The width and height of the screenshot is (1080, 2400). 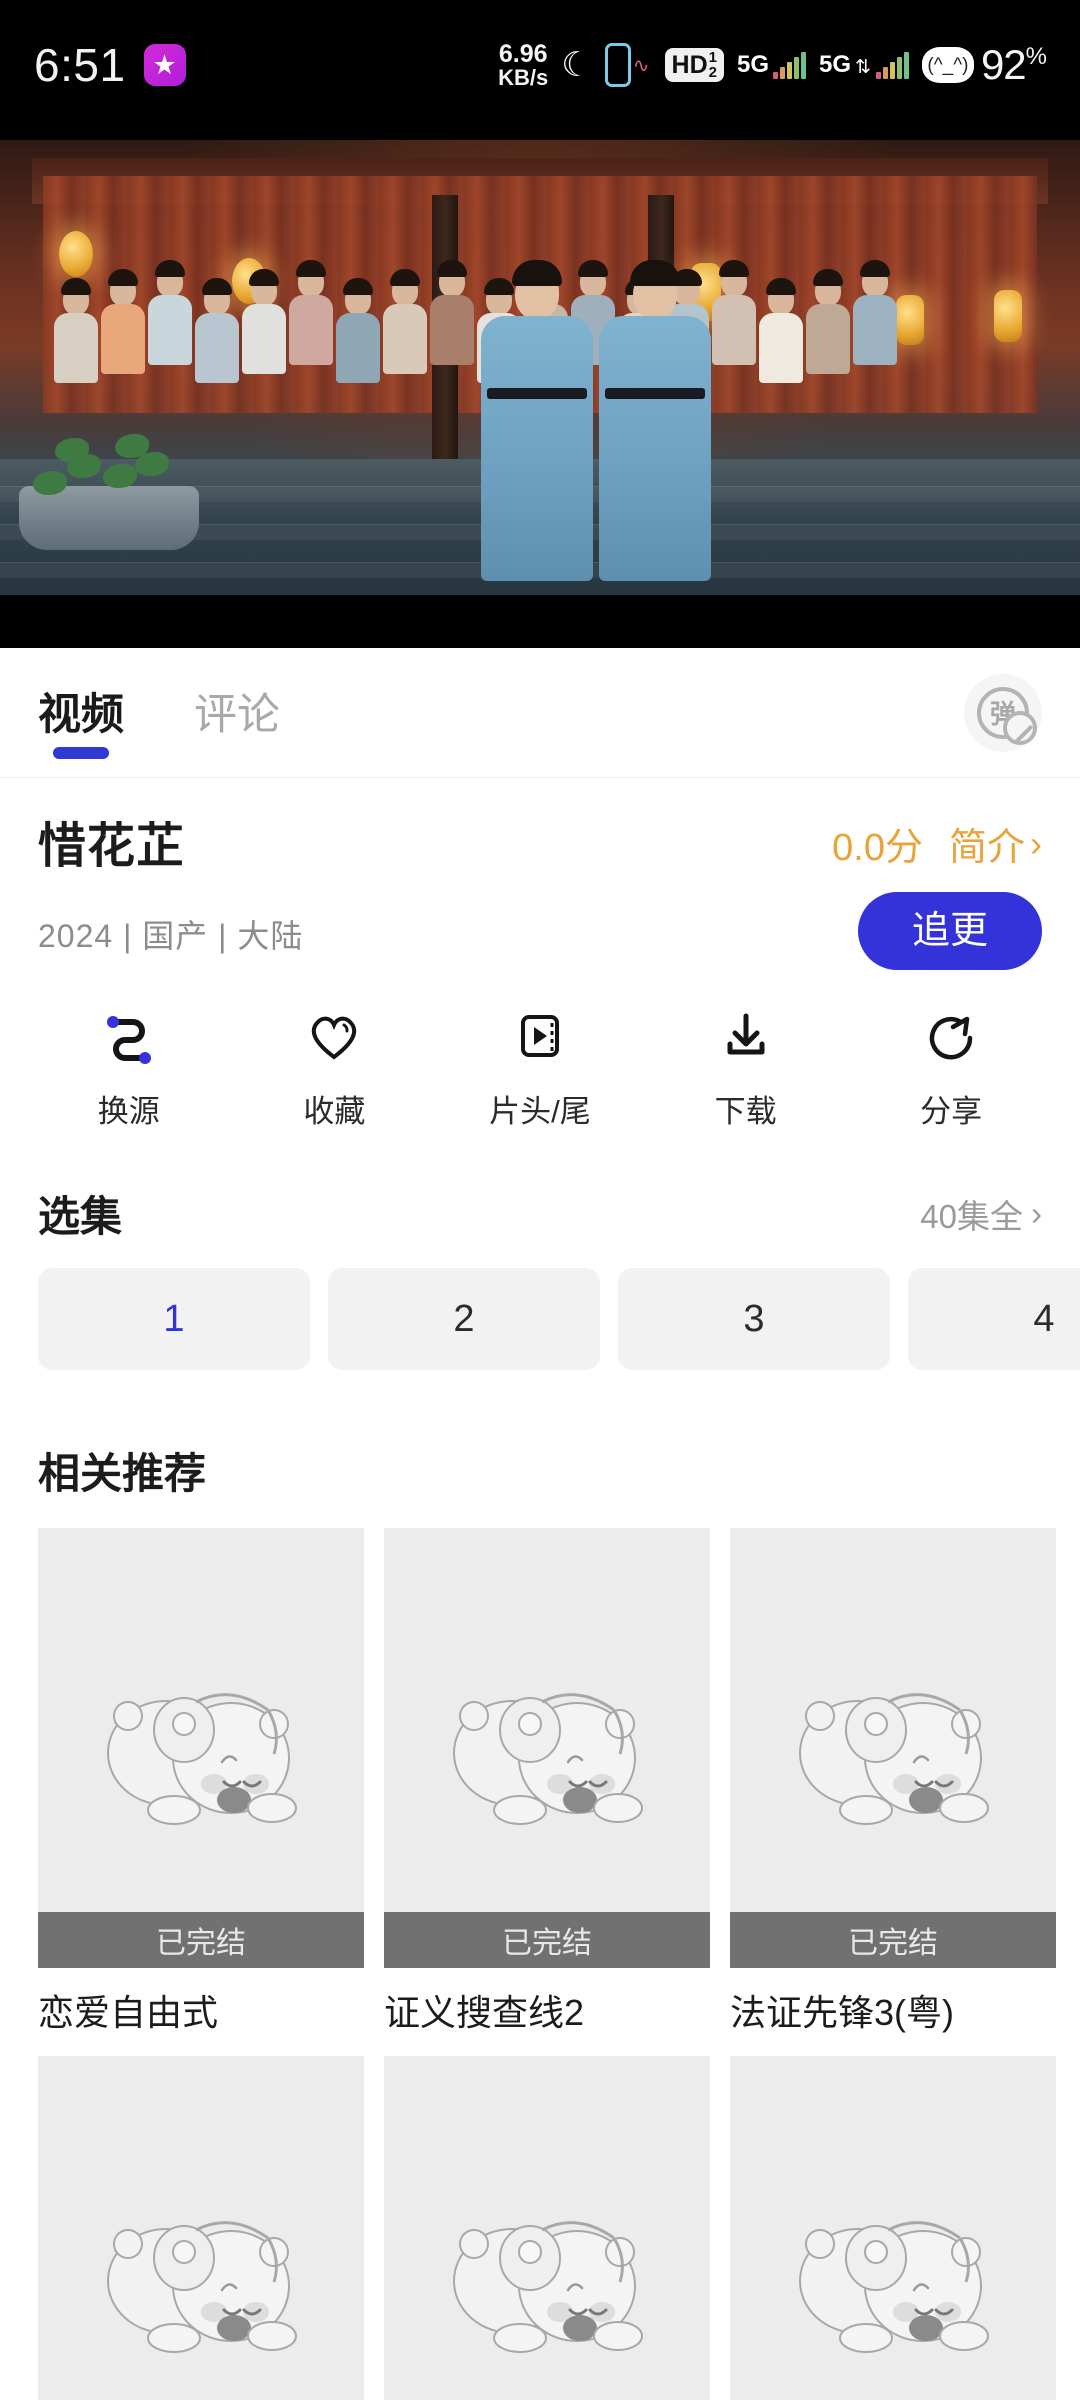 What do you see at coordinates (164, 65) in the screenshot?
I see `star-icon: ★` at bounding box center [164, 65].